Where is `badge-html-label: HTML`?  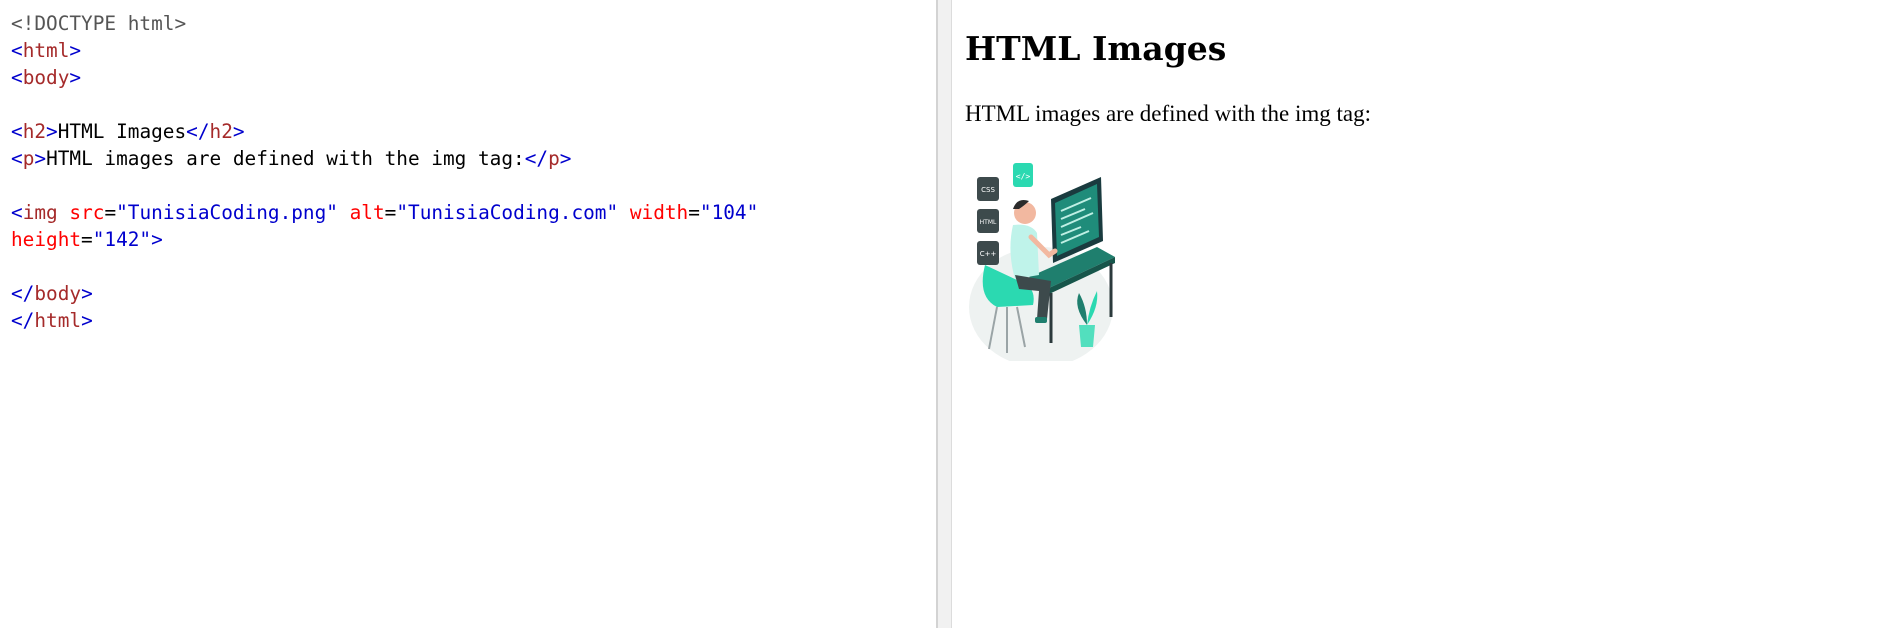
badge-html-label: HTML is located at coordinates (988, 222).